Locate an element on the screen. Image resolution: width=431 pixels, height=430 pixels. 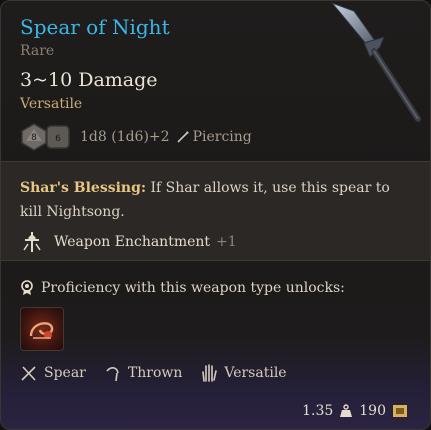
unlocked-action-art-icon is located at coordinates (41, 330).